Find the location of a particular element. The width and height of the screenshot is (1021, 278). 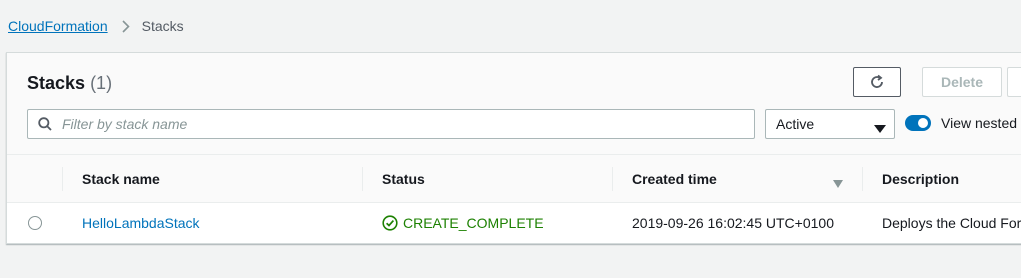

search-field is located at coordinates (391, 124).